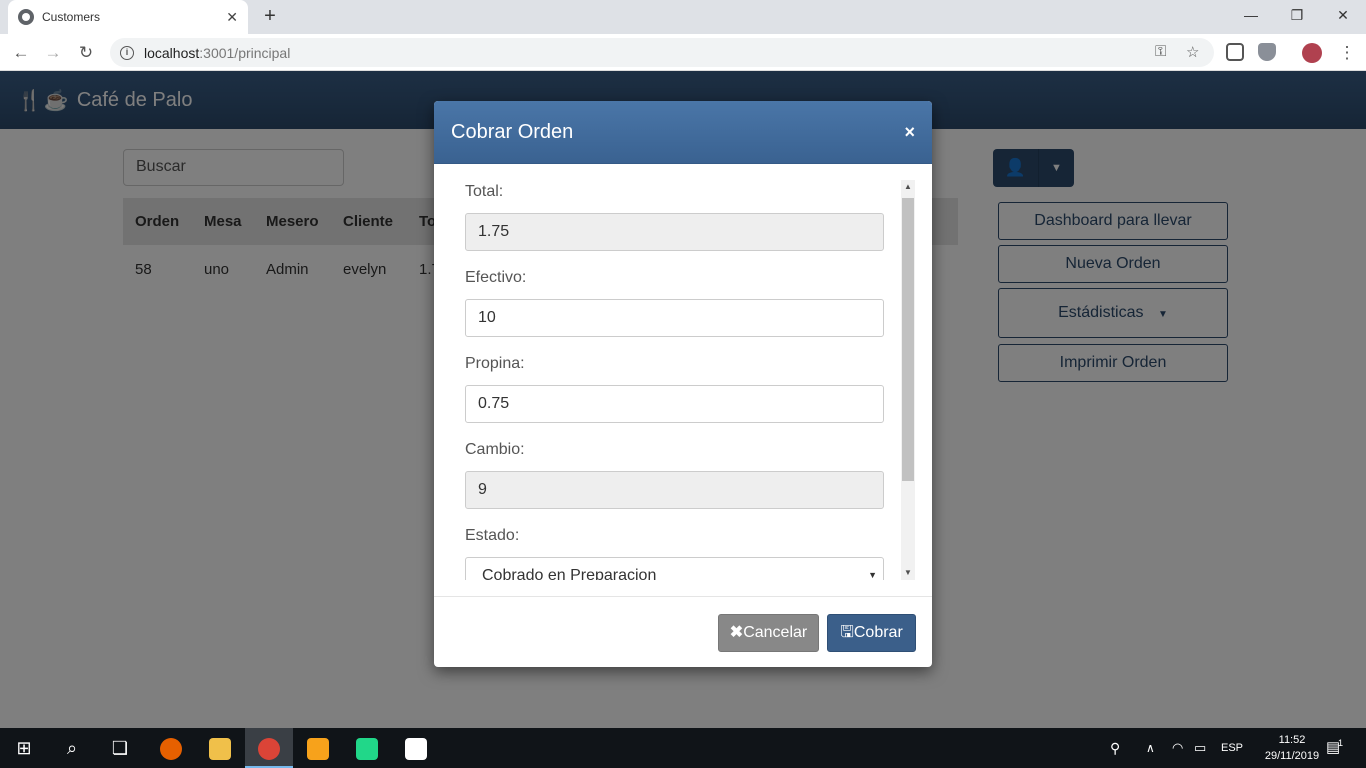  Describe the element at coordinates (872, 575) in the screenshot. I see `chevron-down-icon: ▼` at that location.